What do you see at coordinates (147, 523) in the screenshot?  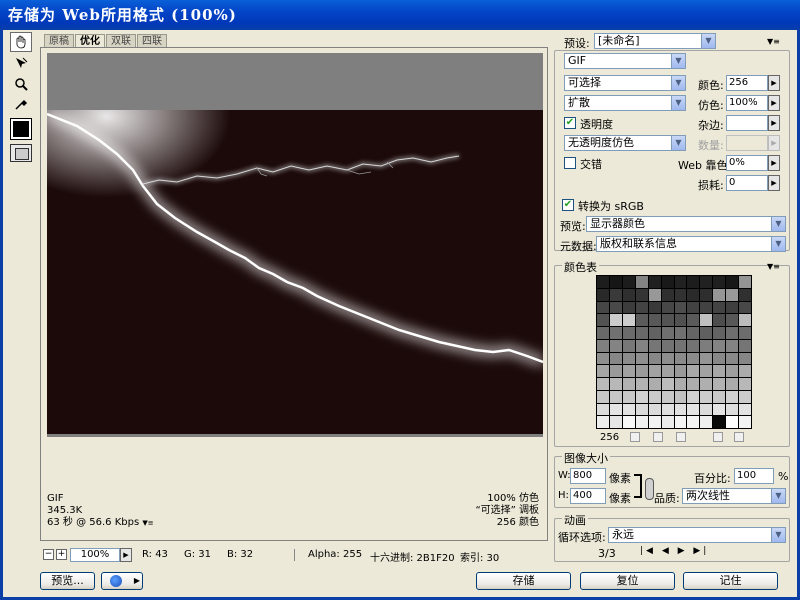 I see `download-speed-menu-icon: ▼≡` at bounding box center [147, 523].